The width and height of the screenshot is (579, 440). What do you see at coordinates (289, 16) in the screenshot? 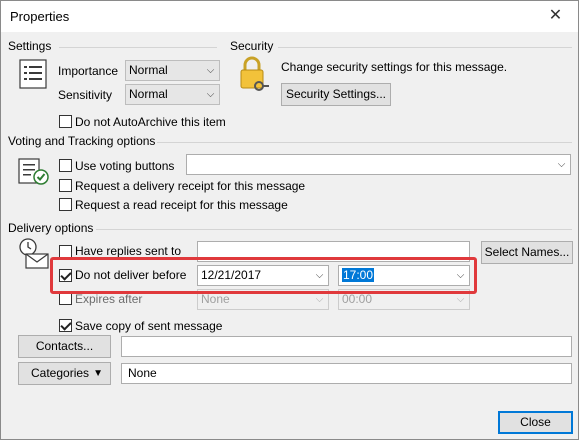
I see `title-bar: Properties ✕` at bounding box center [289, 16].